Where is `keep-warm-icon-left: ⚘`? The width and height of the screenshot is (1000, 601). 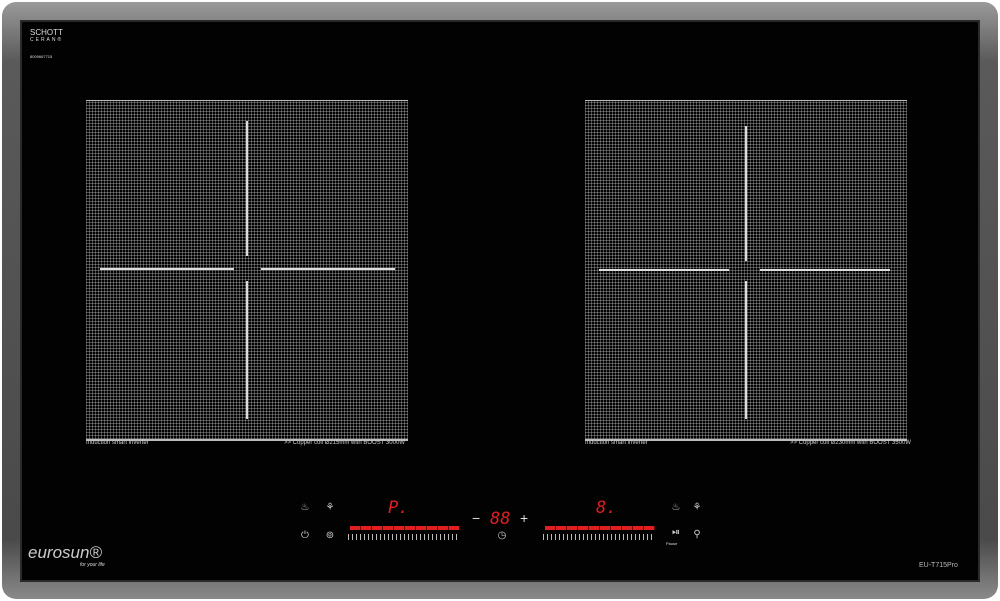
keep-warm-icon-left: ⚘ is located at coordinates (330, 507).